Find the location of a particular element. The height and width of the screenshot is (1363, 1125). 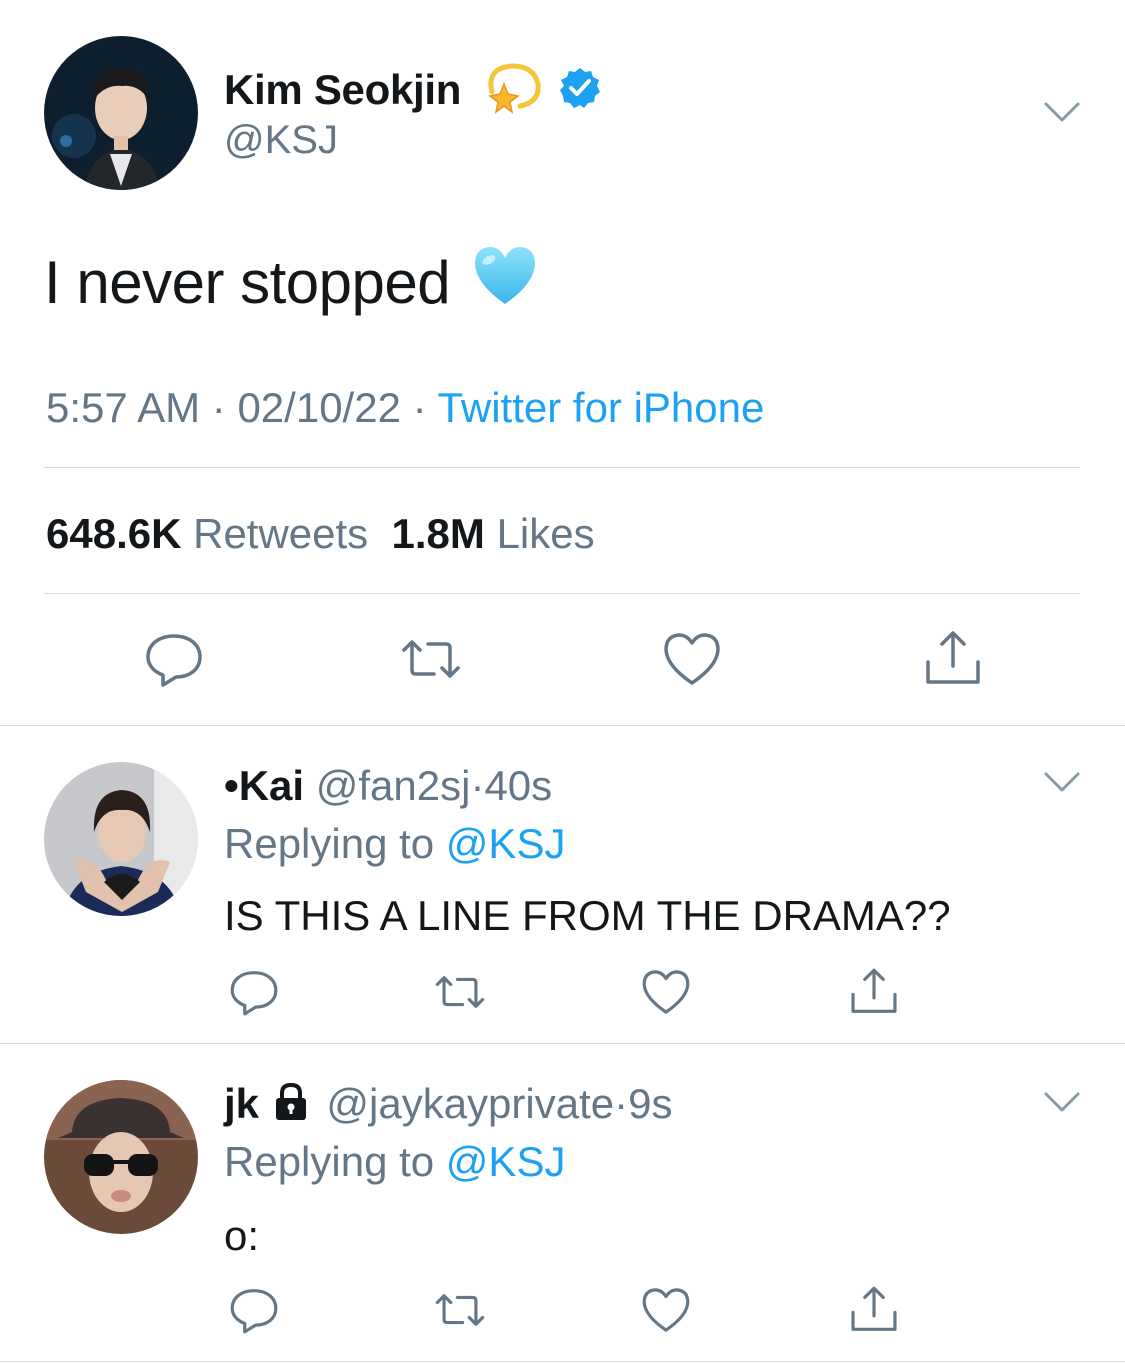

tweet-source-link: Twitter for iPhone is located at coordinates (601, 407).